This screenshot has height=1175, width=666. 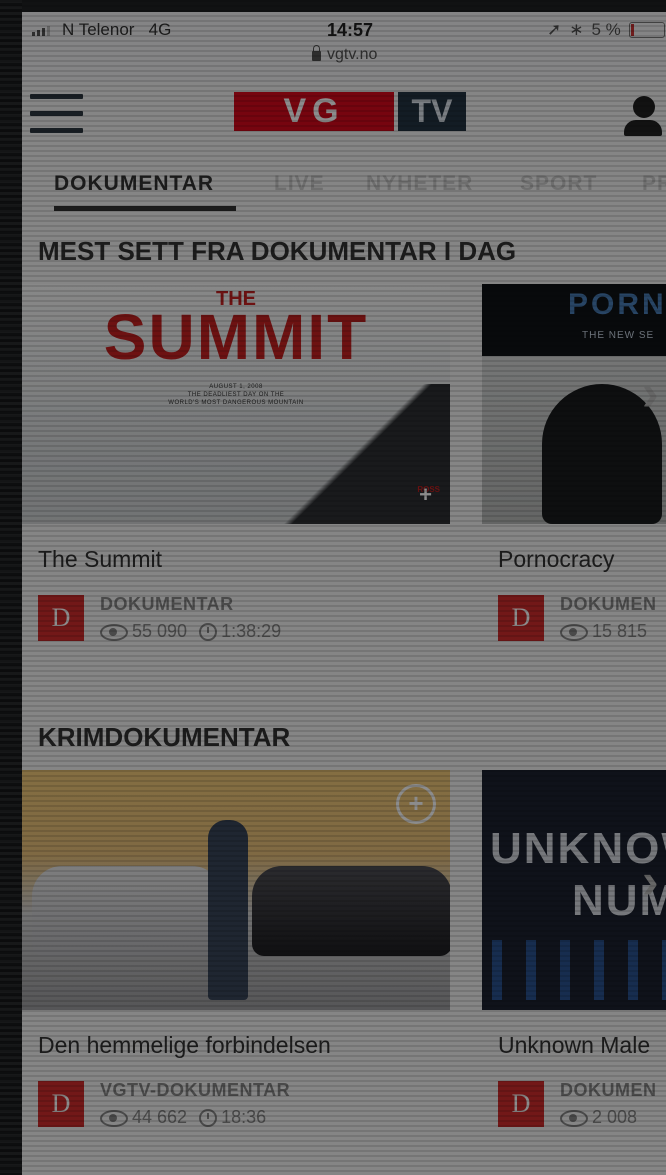 What do you see at coordinates (574, 1045) in the screenshot?
I see `video-title: Unknown Male` at bounding box center [574, 1045].